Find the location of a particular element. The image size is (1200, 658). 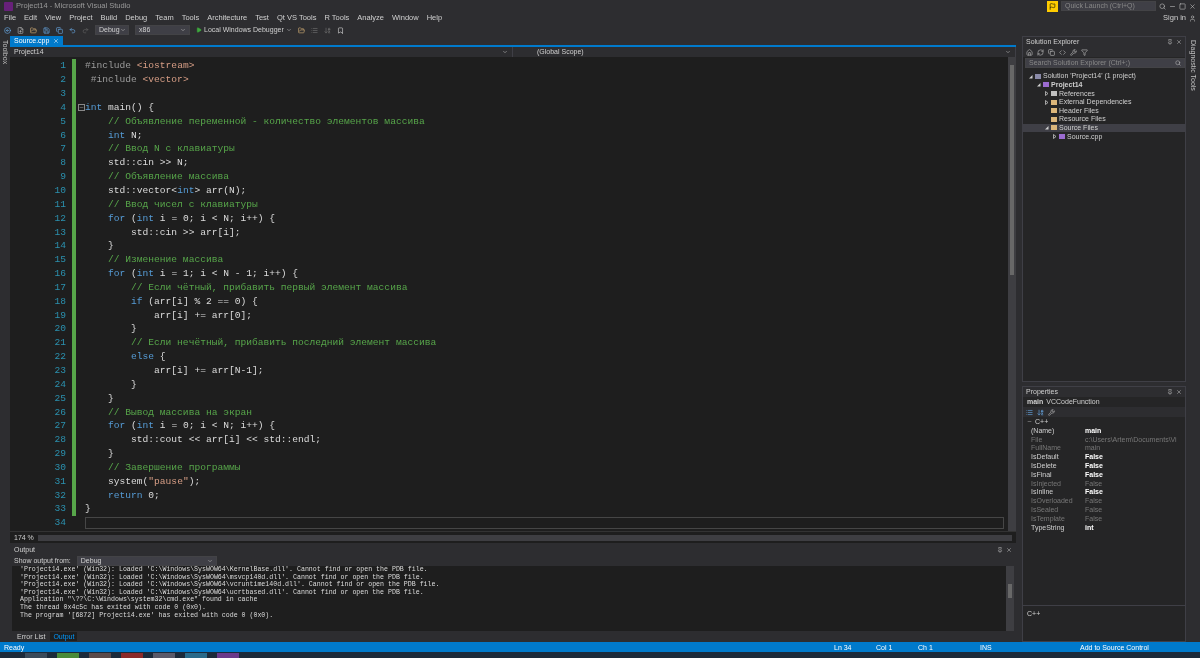

code-line: int N; is located at coordinates (125, 135).